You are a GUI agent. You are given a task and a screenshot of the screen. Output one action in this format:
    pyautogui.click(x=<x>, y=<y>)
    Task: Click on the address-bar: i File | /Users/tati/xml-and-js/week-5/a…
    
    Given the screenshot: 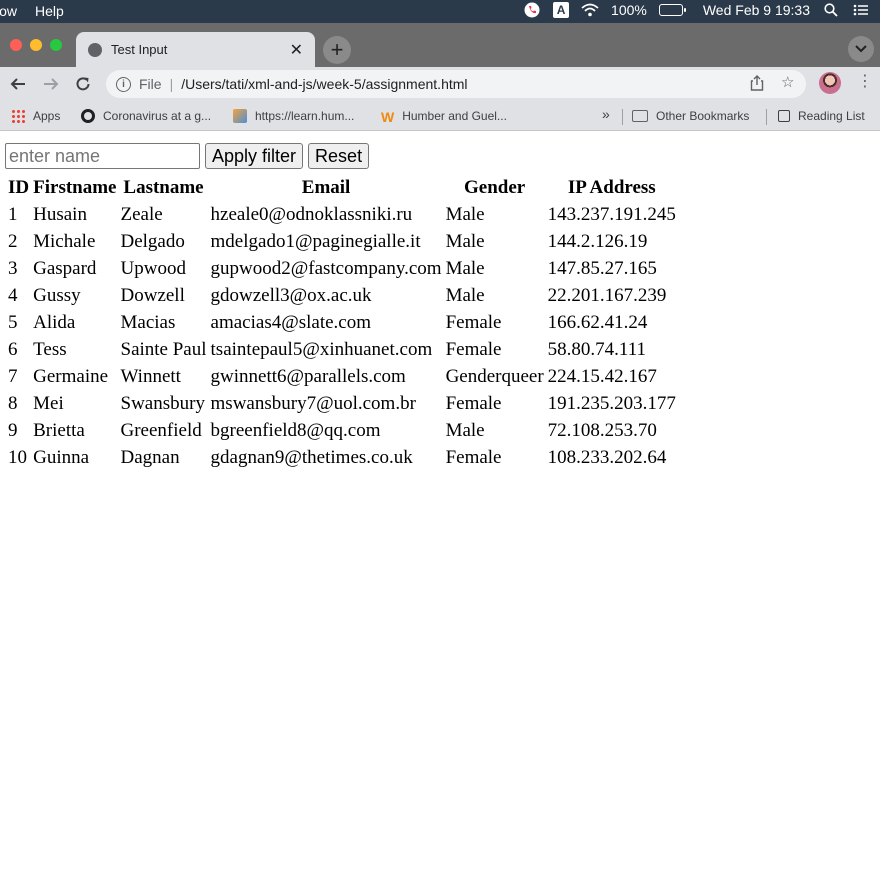 What is the action you would take?
    pyautogui.click(x=456, y=84)
    